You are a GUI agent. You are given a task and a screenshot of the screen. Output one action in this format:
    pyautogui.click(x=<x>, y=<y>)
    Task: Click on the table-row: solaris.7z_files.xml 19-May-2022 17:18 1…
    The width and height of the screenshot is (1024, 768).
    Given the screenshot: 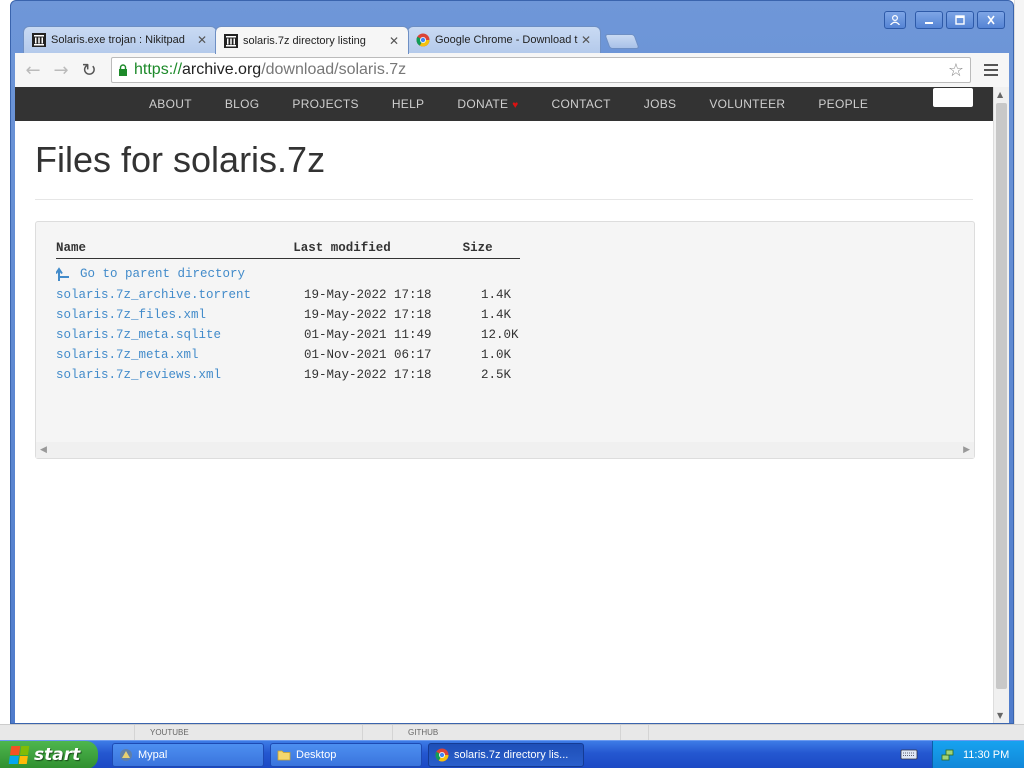 What is the action you would take?
    pyautogui.click(x=298, y=315)
    